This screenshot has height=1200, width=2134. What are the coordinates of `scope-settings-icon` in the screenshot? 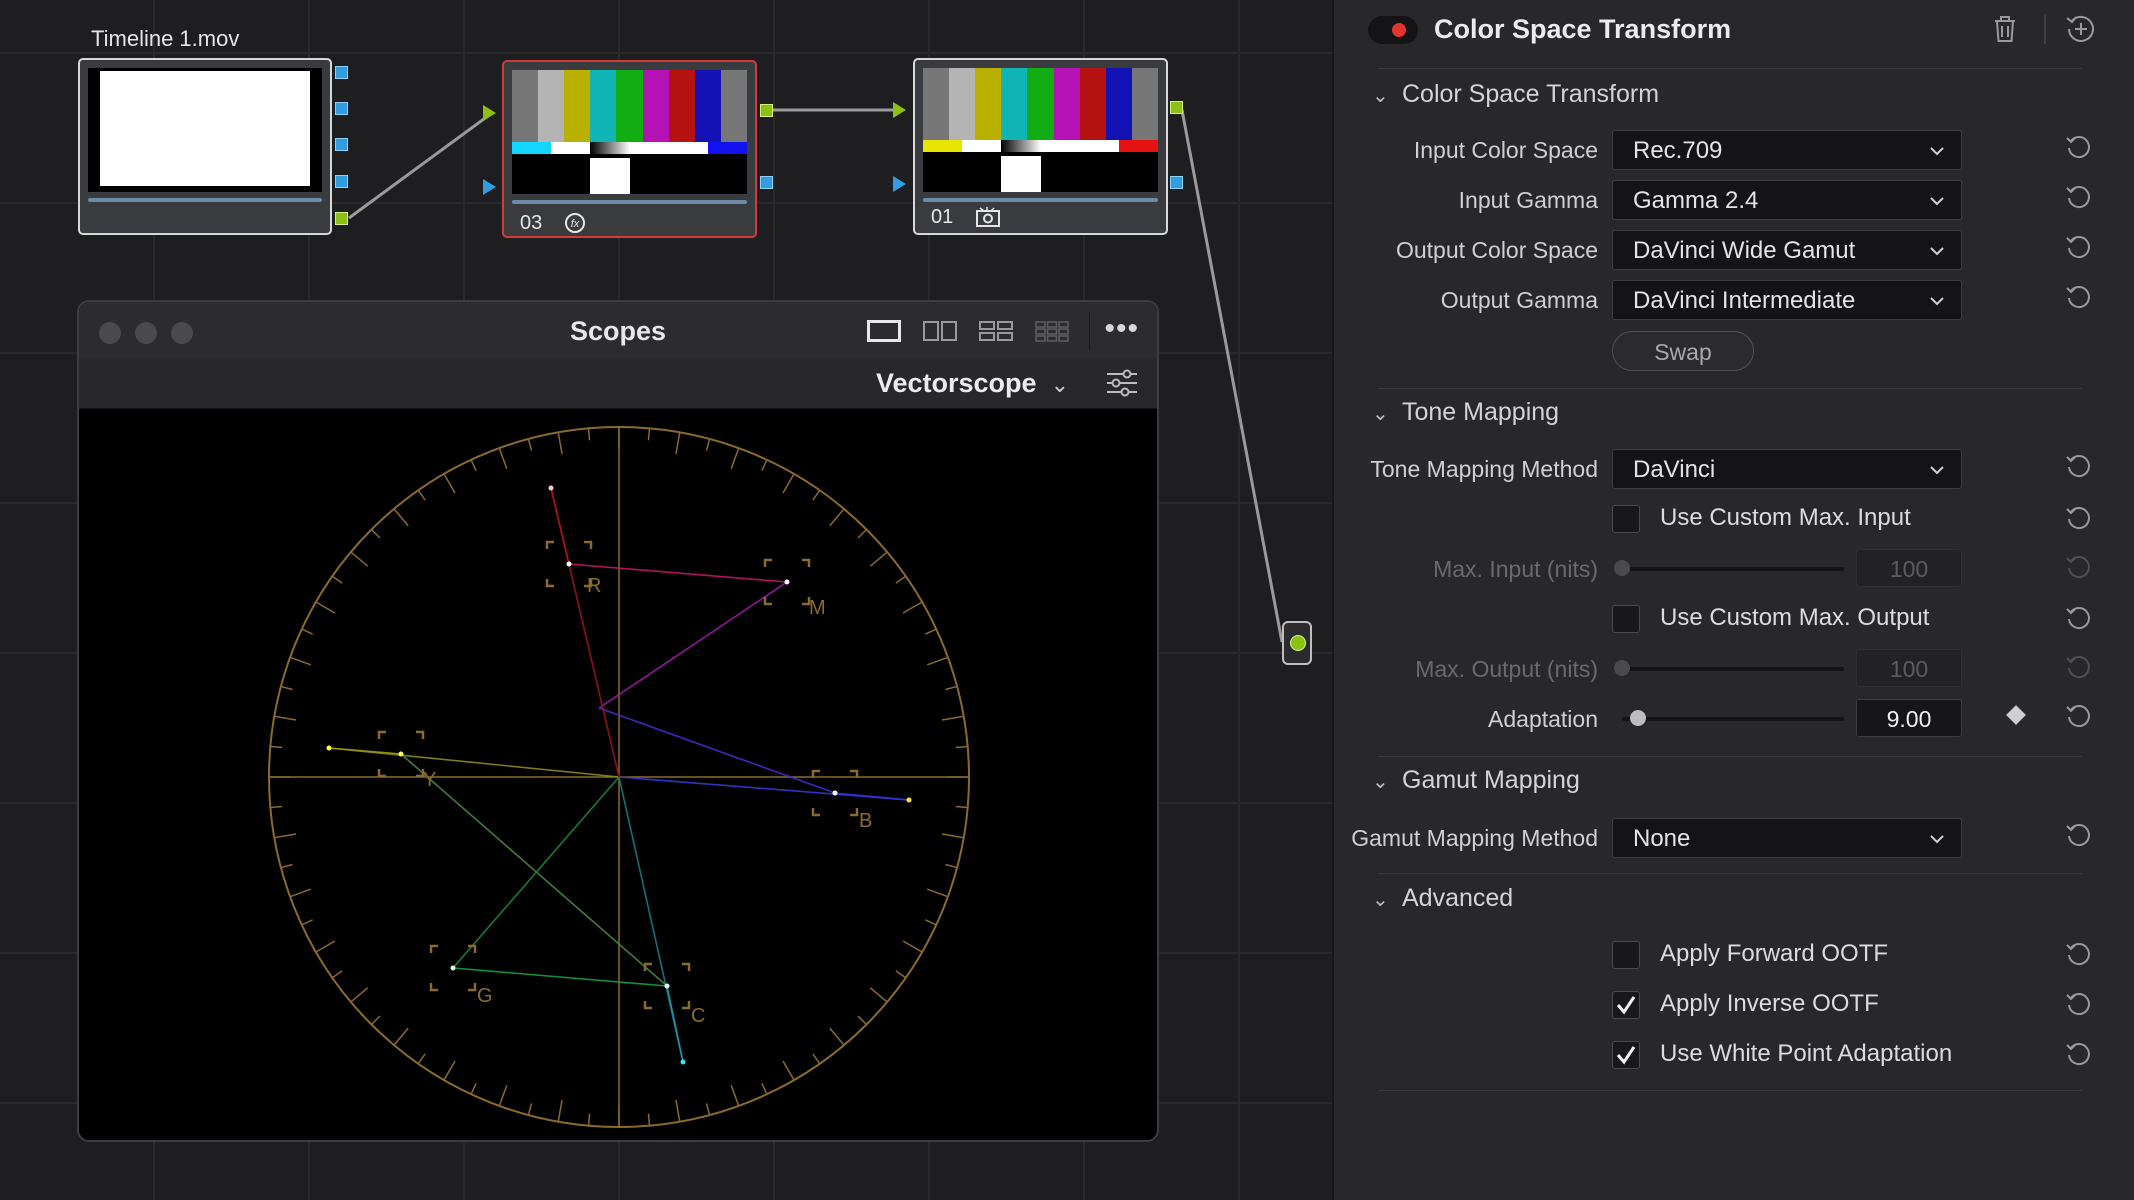 It's located at (1122, 383).